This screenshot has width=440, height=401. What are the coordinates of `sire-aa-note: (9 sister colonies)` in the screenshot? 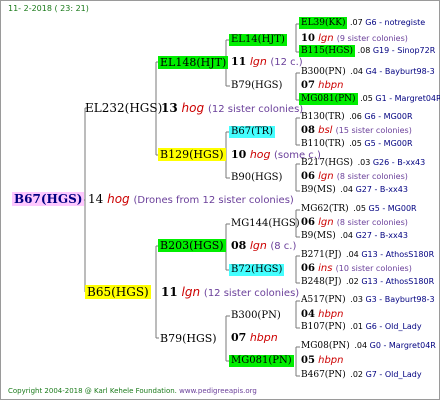 It's located at (372, 38).